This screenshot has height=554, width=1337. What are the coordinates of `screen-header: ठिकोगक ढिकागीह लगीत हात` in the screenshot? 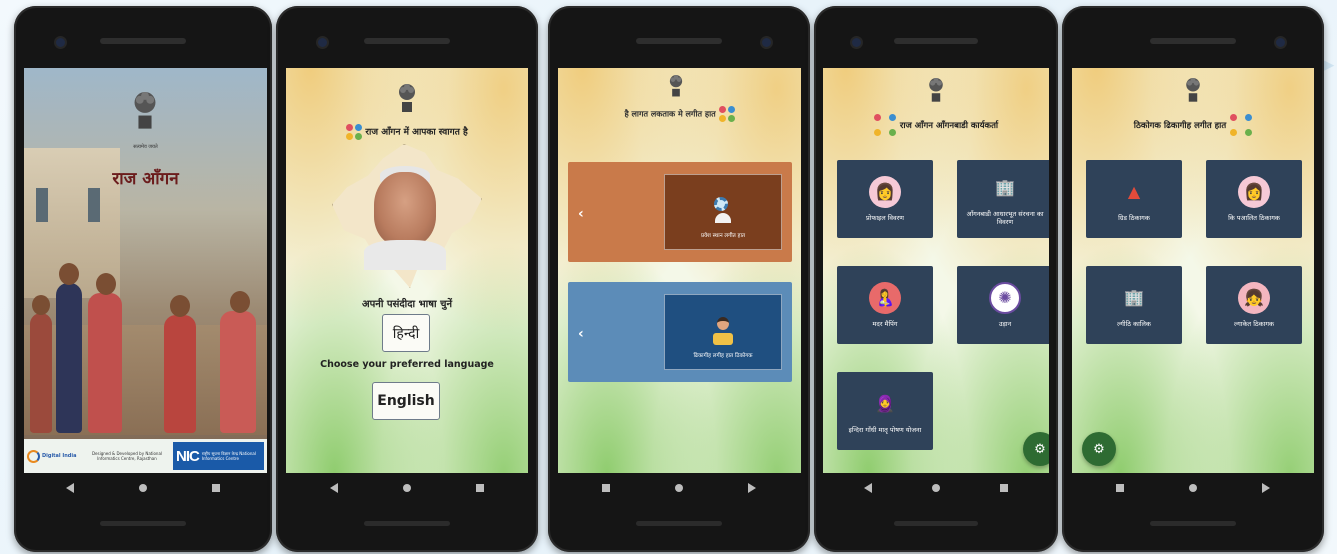 It's located at (1193, 125).